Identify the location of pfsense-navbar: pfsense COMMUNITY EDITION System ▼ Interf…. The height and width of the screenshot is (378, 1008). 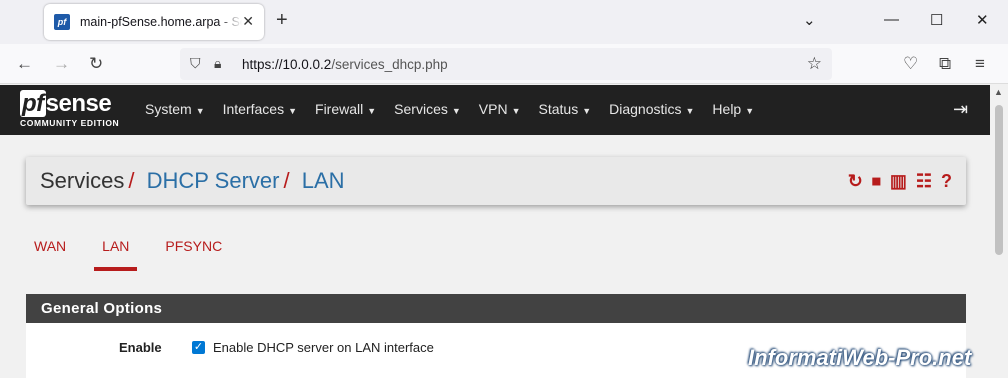
(495, 110).